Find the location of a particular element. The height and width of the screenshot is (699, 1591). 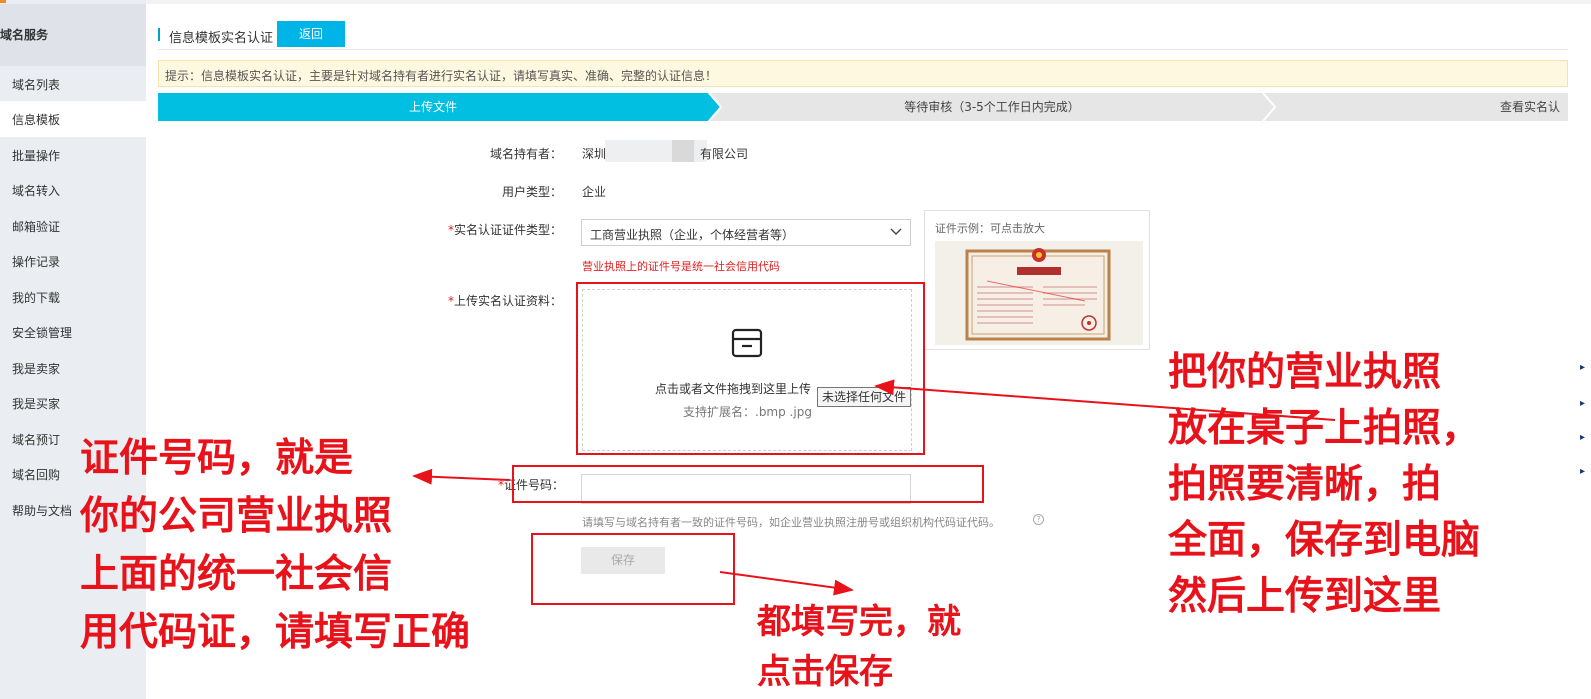

annotation-line: 点击保存 is located at coordinates (825, 672).